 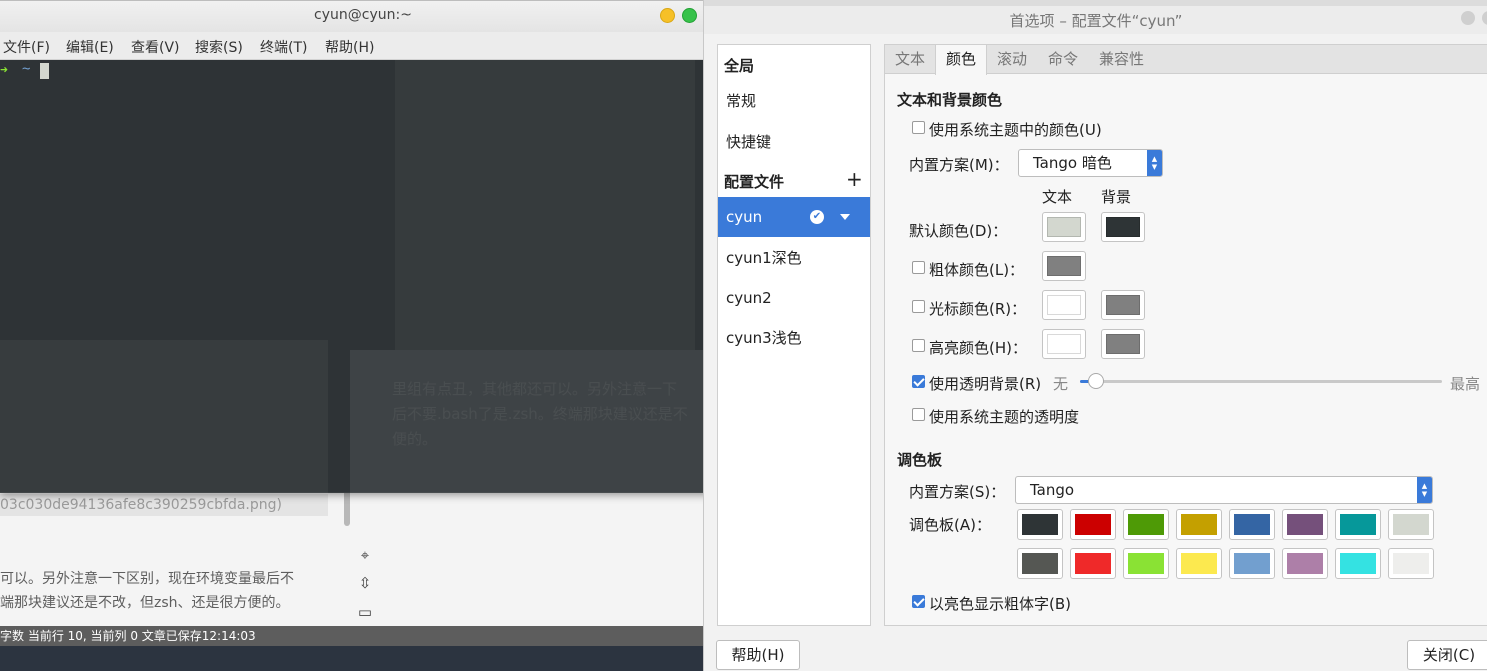 What do you see at coordinates (918, 267) in the screenshot?
I see `bold-color-checkbox` at bounding box center [918, 267].